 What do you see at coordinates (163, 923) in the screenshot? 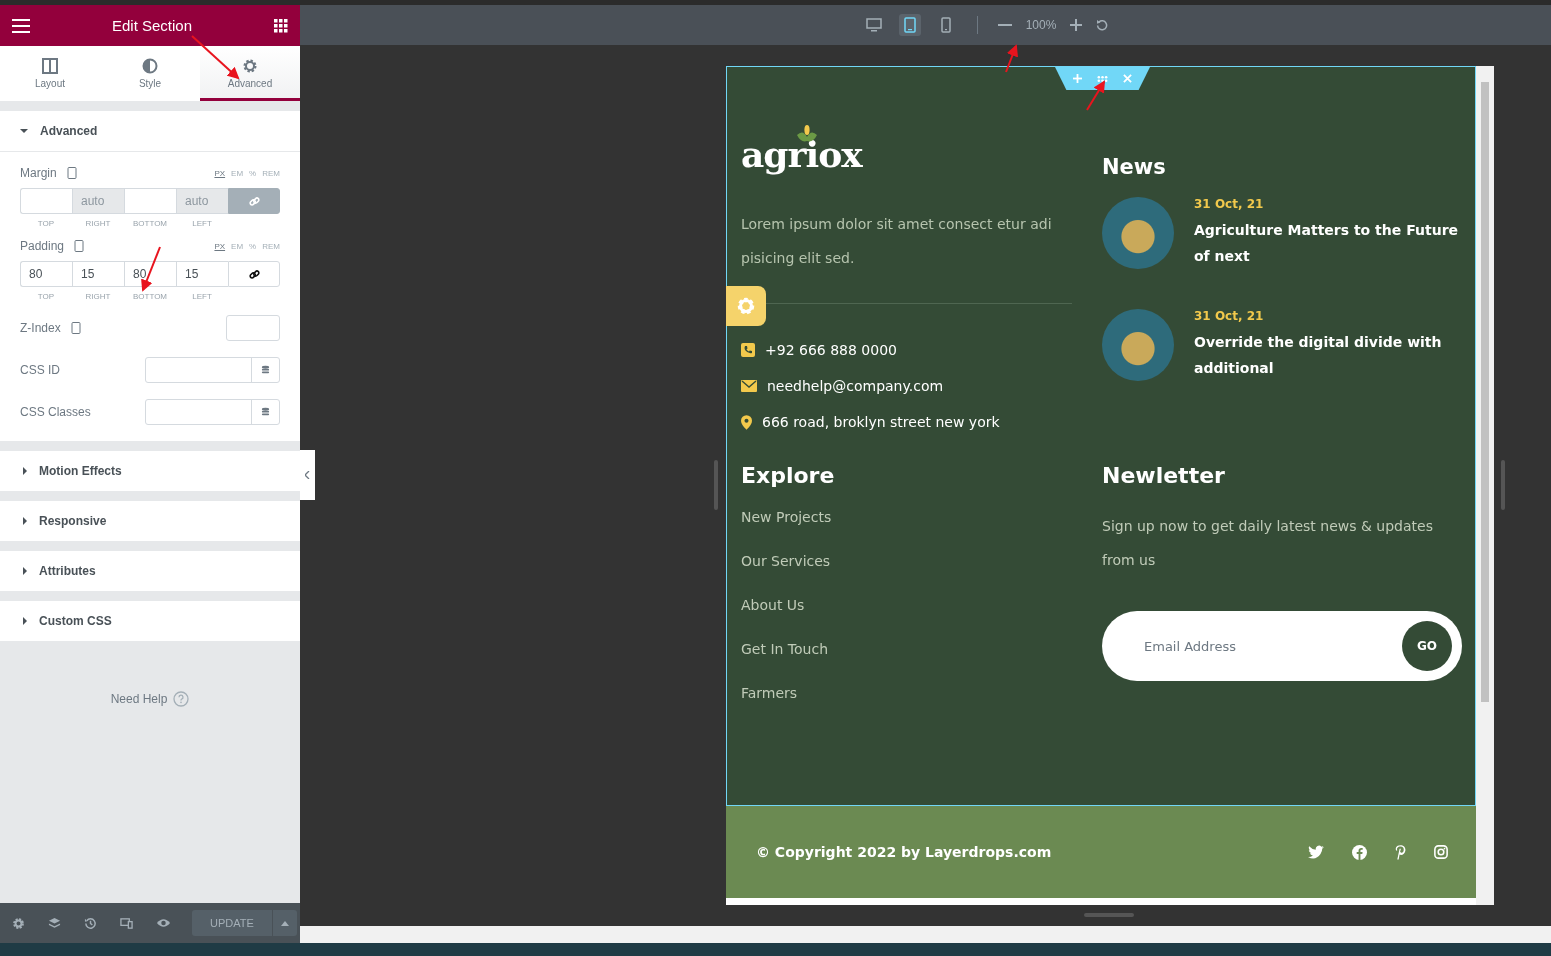
I see `eye-icon` at bounding box center [163, 923].